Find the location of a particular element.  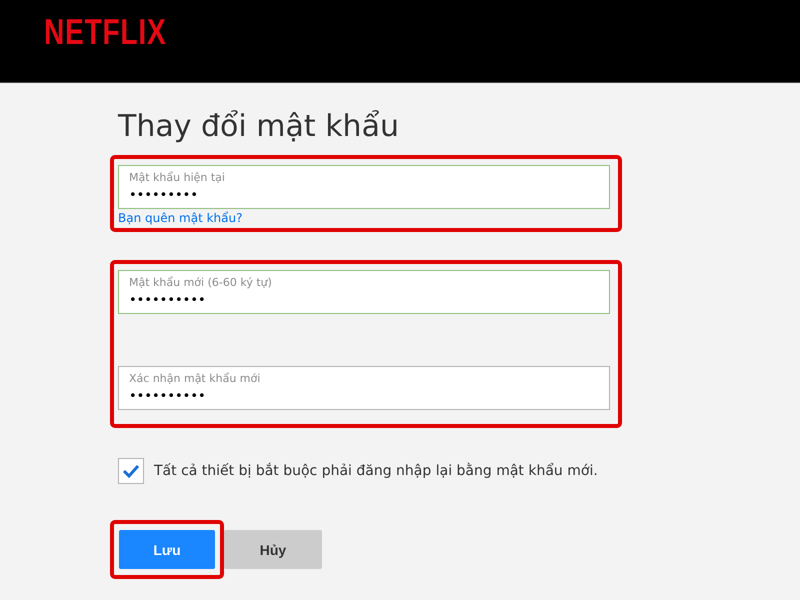

cancel-button: Hủy is located at coordinates (273, 549).